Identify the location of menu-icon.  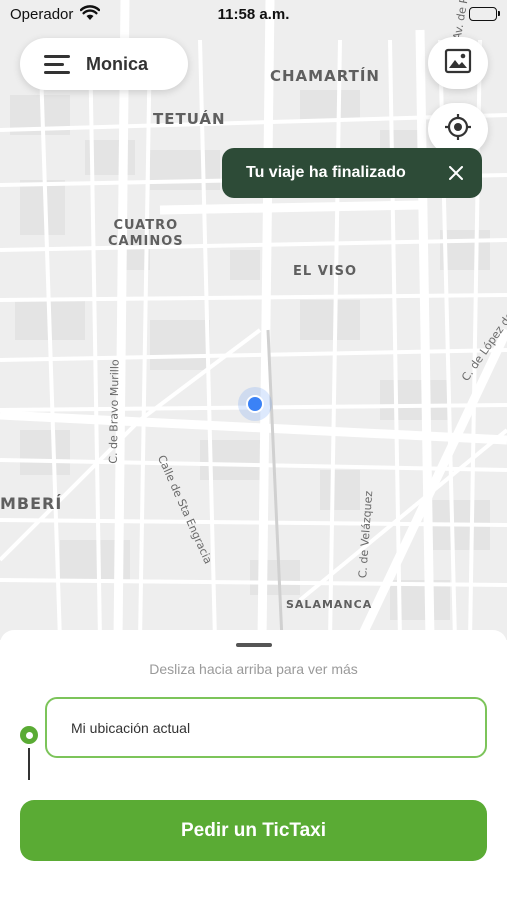
(57, 64).